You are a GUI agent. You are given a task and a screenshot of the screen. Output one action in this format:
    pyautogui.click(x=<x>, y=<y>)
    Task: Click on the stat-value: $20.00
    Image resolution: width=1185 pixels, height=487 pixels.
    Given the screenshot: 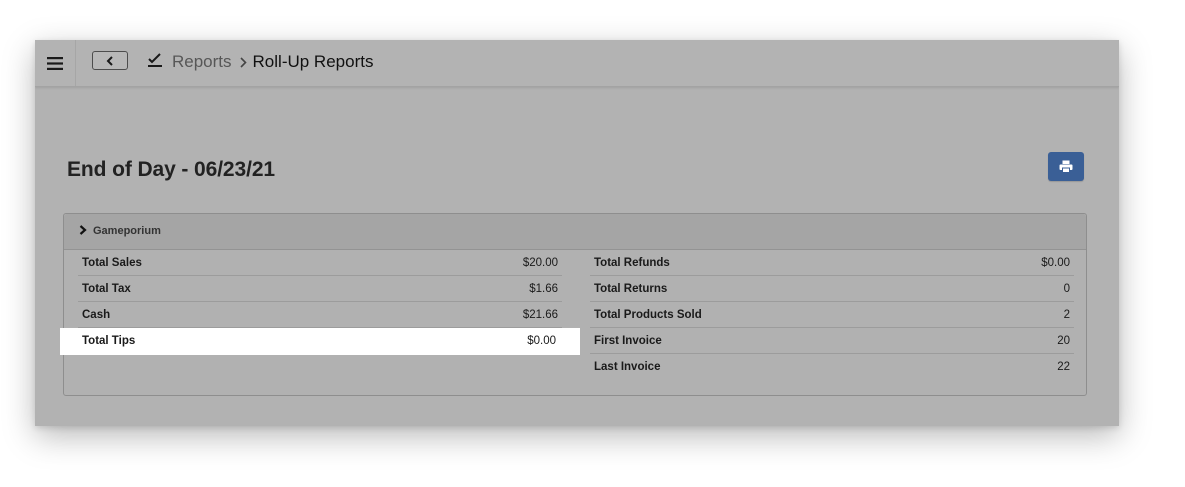 What is the action you would take?
    pyautogui.click(x=540, y=263)
    